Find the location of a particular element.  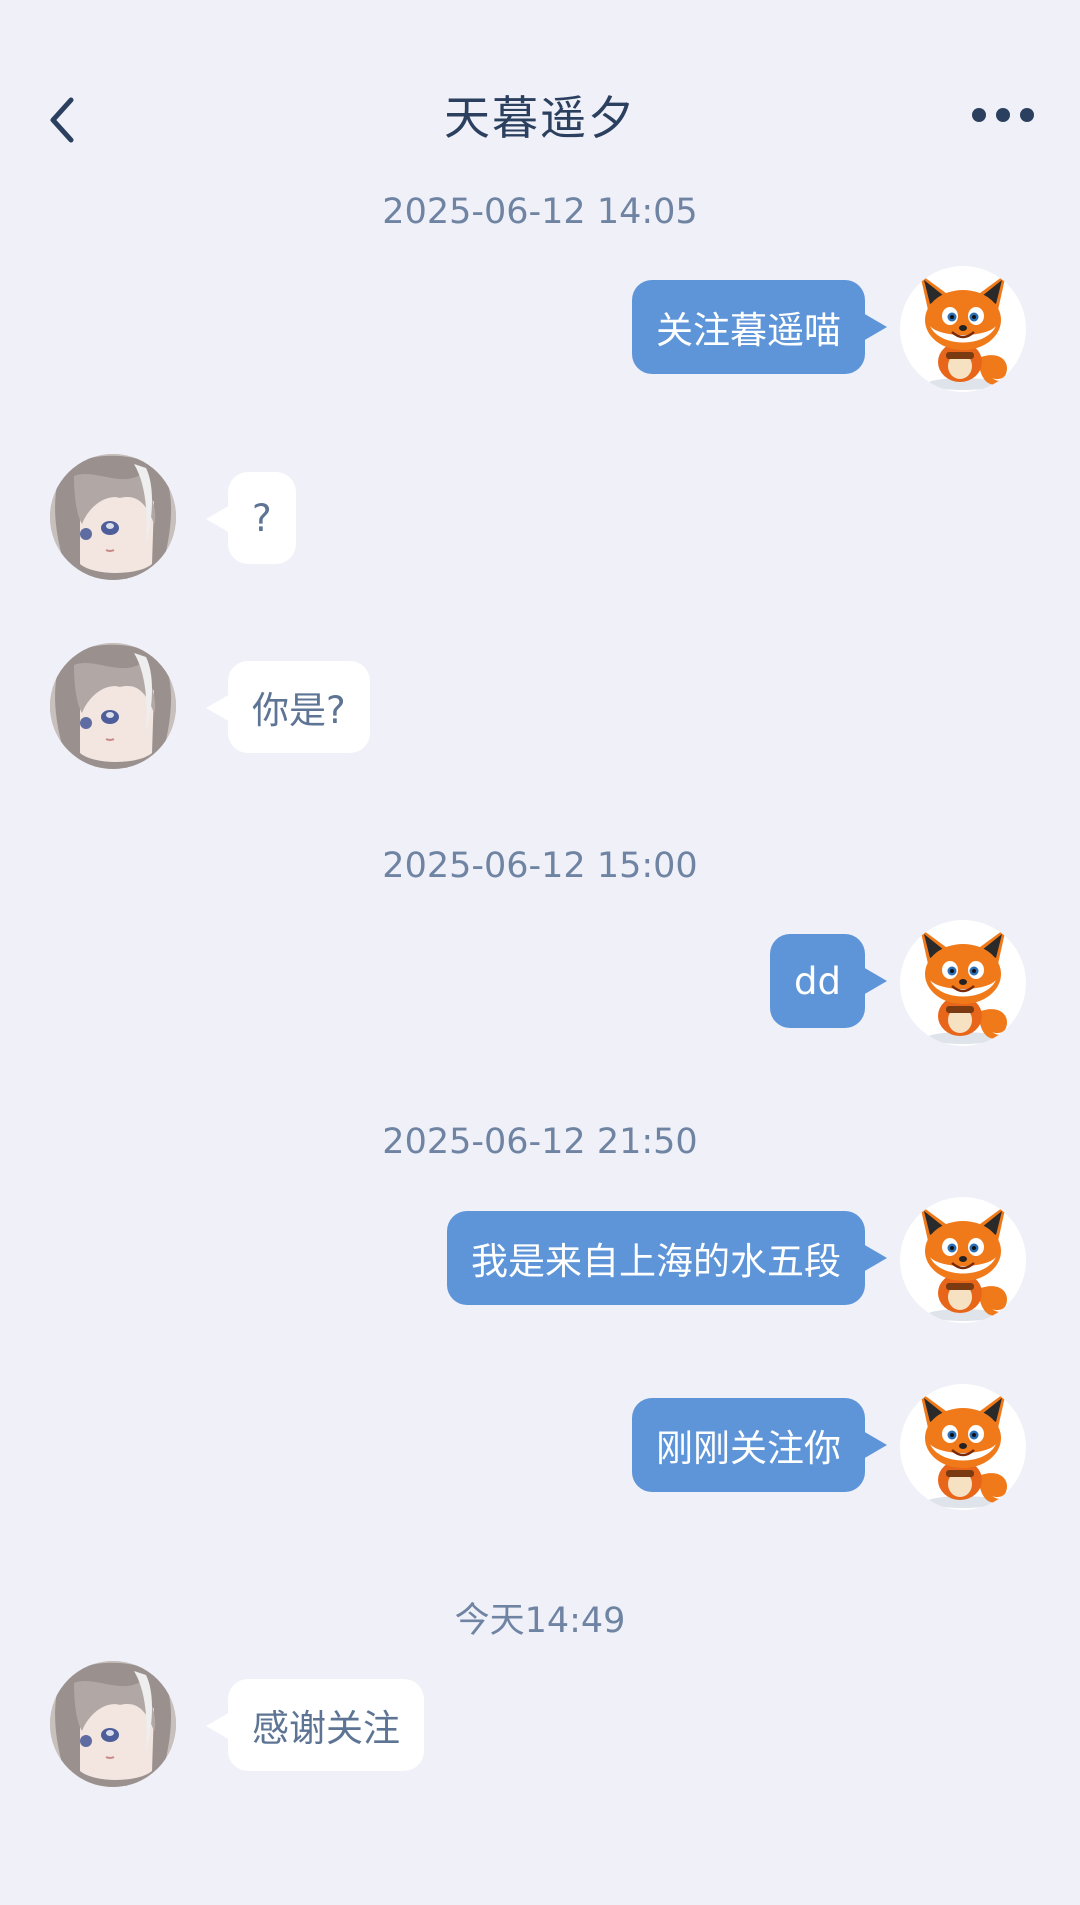

message-bubble: 你是? is located at coordinates (288, 707).